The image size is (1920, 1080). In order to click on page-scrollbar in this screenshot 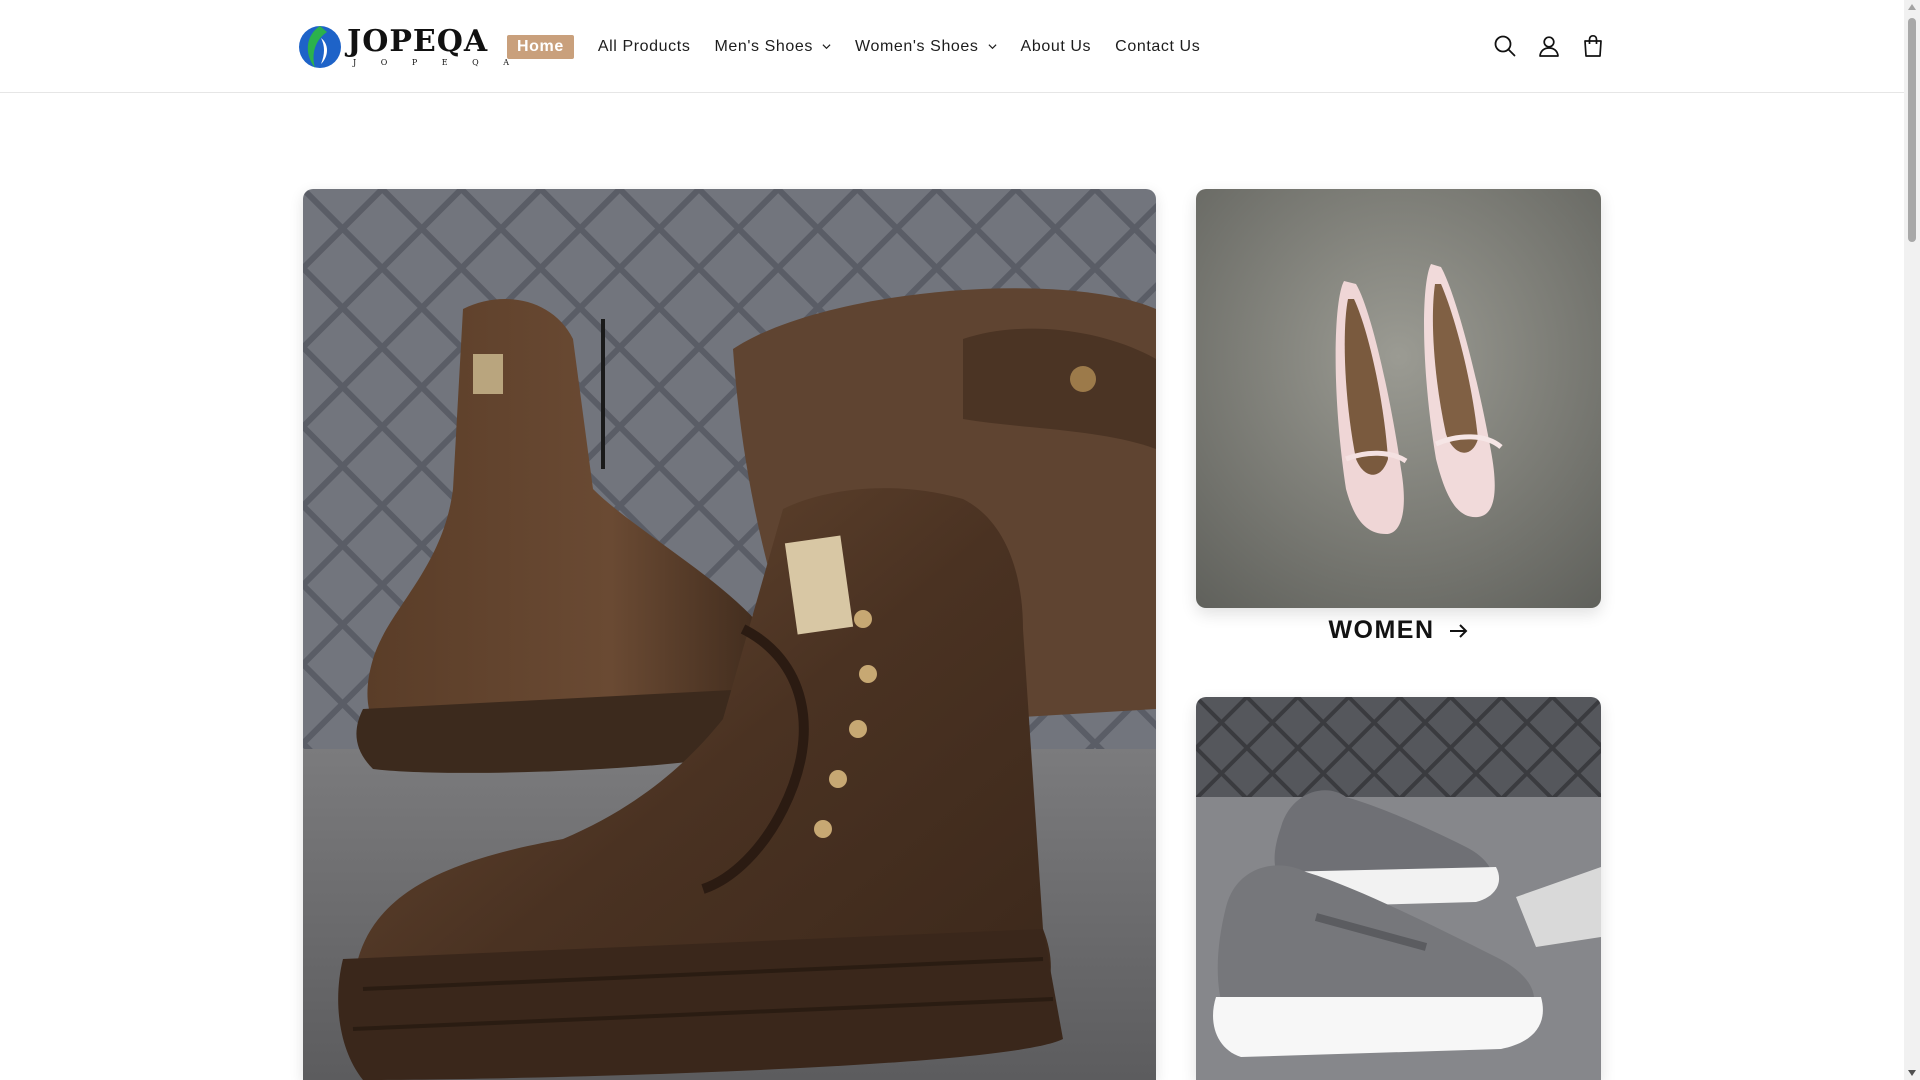, I will do `click(1912, 540)`.